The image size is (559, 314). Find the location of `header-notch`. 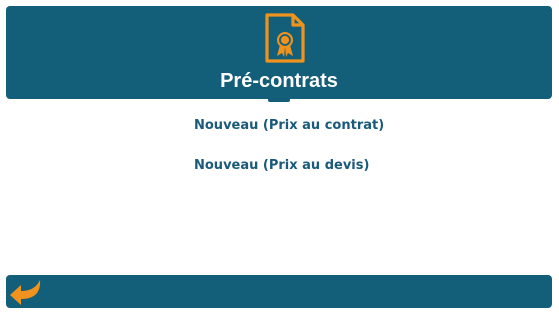

header-notch is located at coordinates (279, 100).